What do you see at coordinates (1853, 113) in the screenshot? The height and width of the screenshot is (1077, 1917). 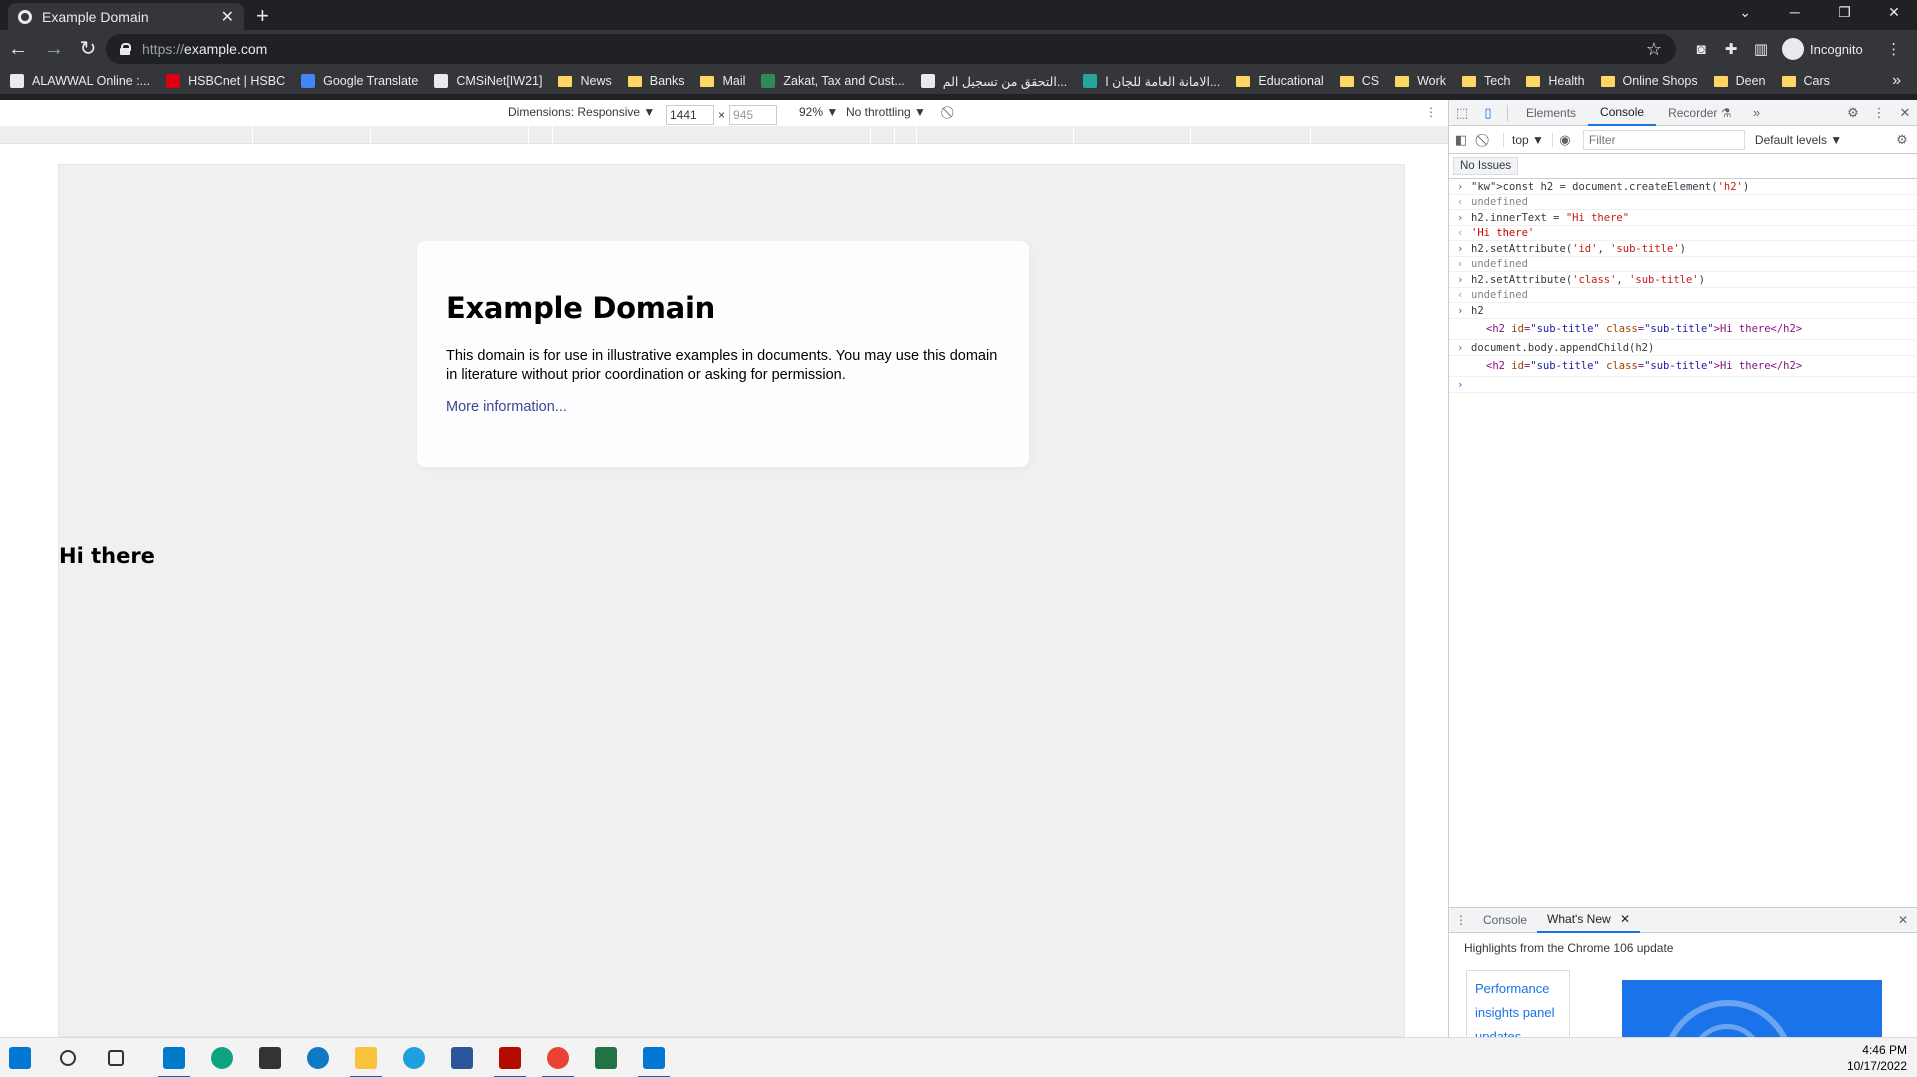 I see `settings-gear-icon: ⚙` at bounding box center [1853, 113].